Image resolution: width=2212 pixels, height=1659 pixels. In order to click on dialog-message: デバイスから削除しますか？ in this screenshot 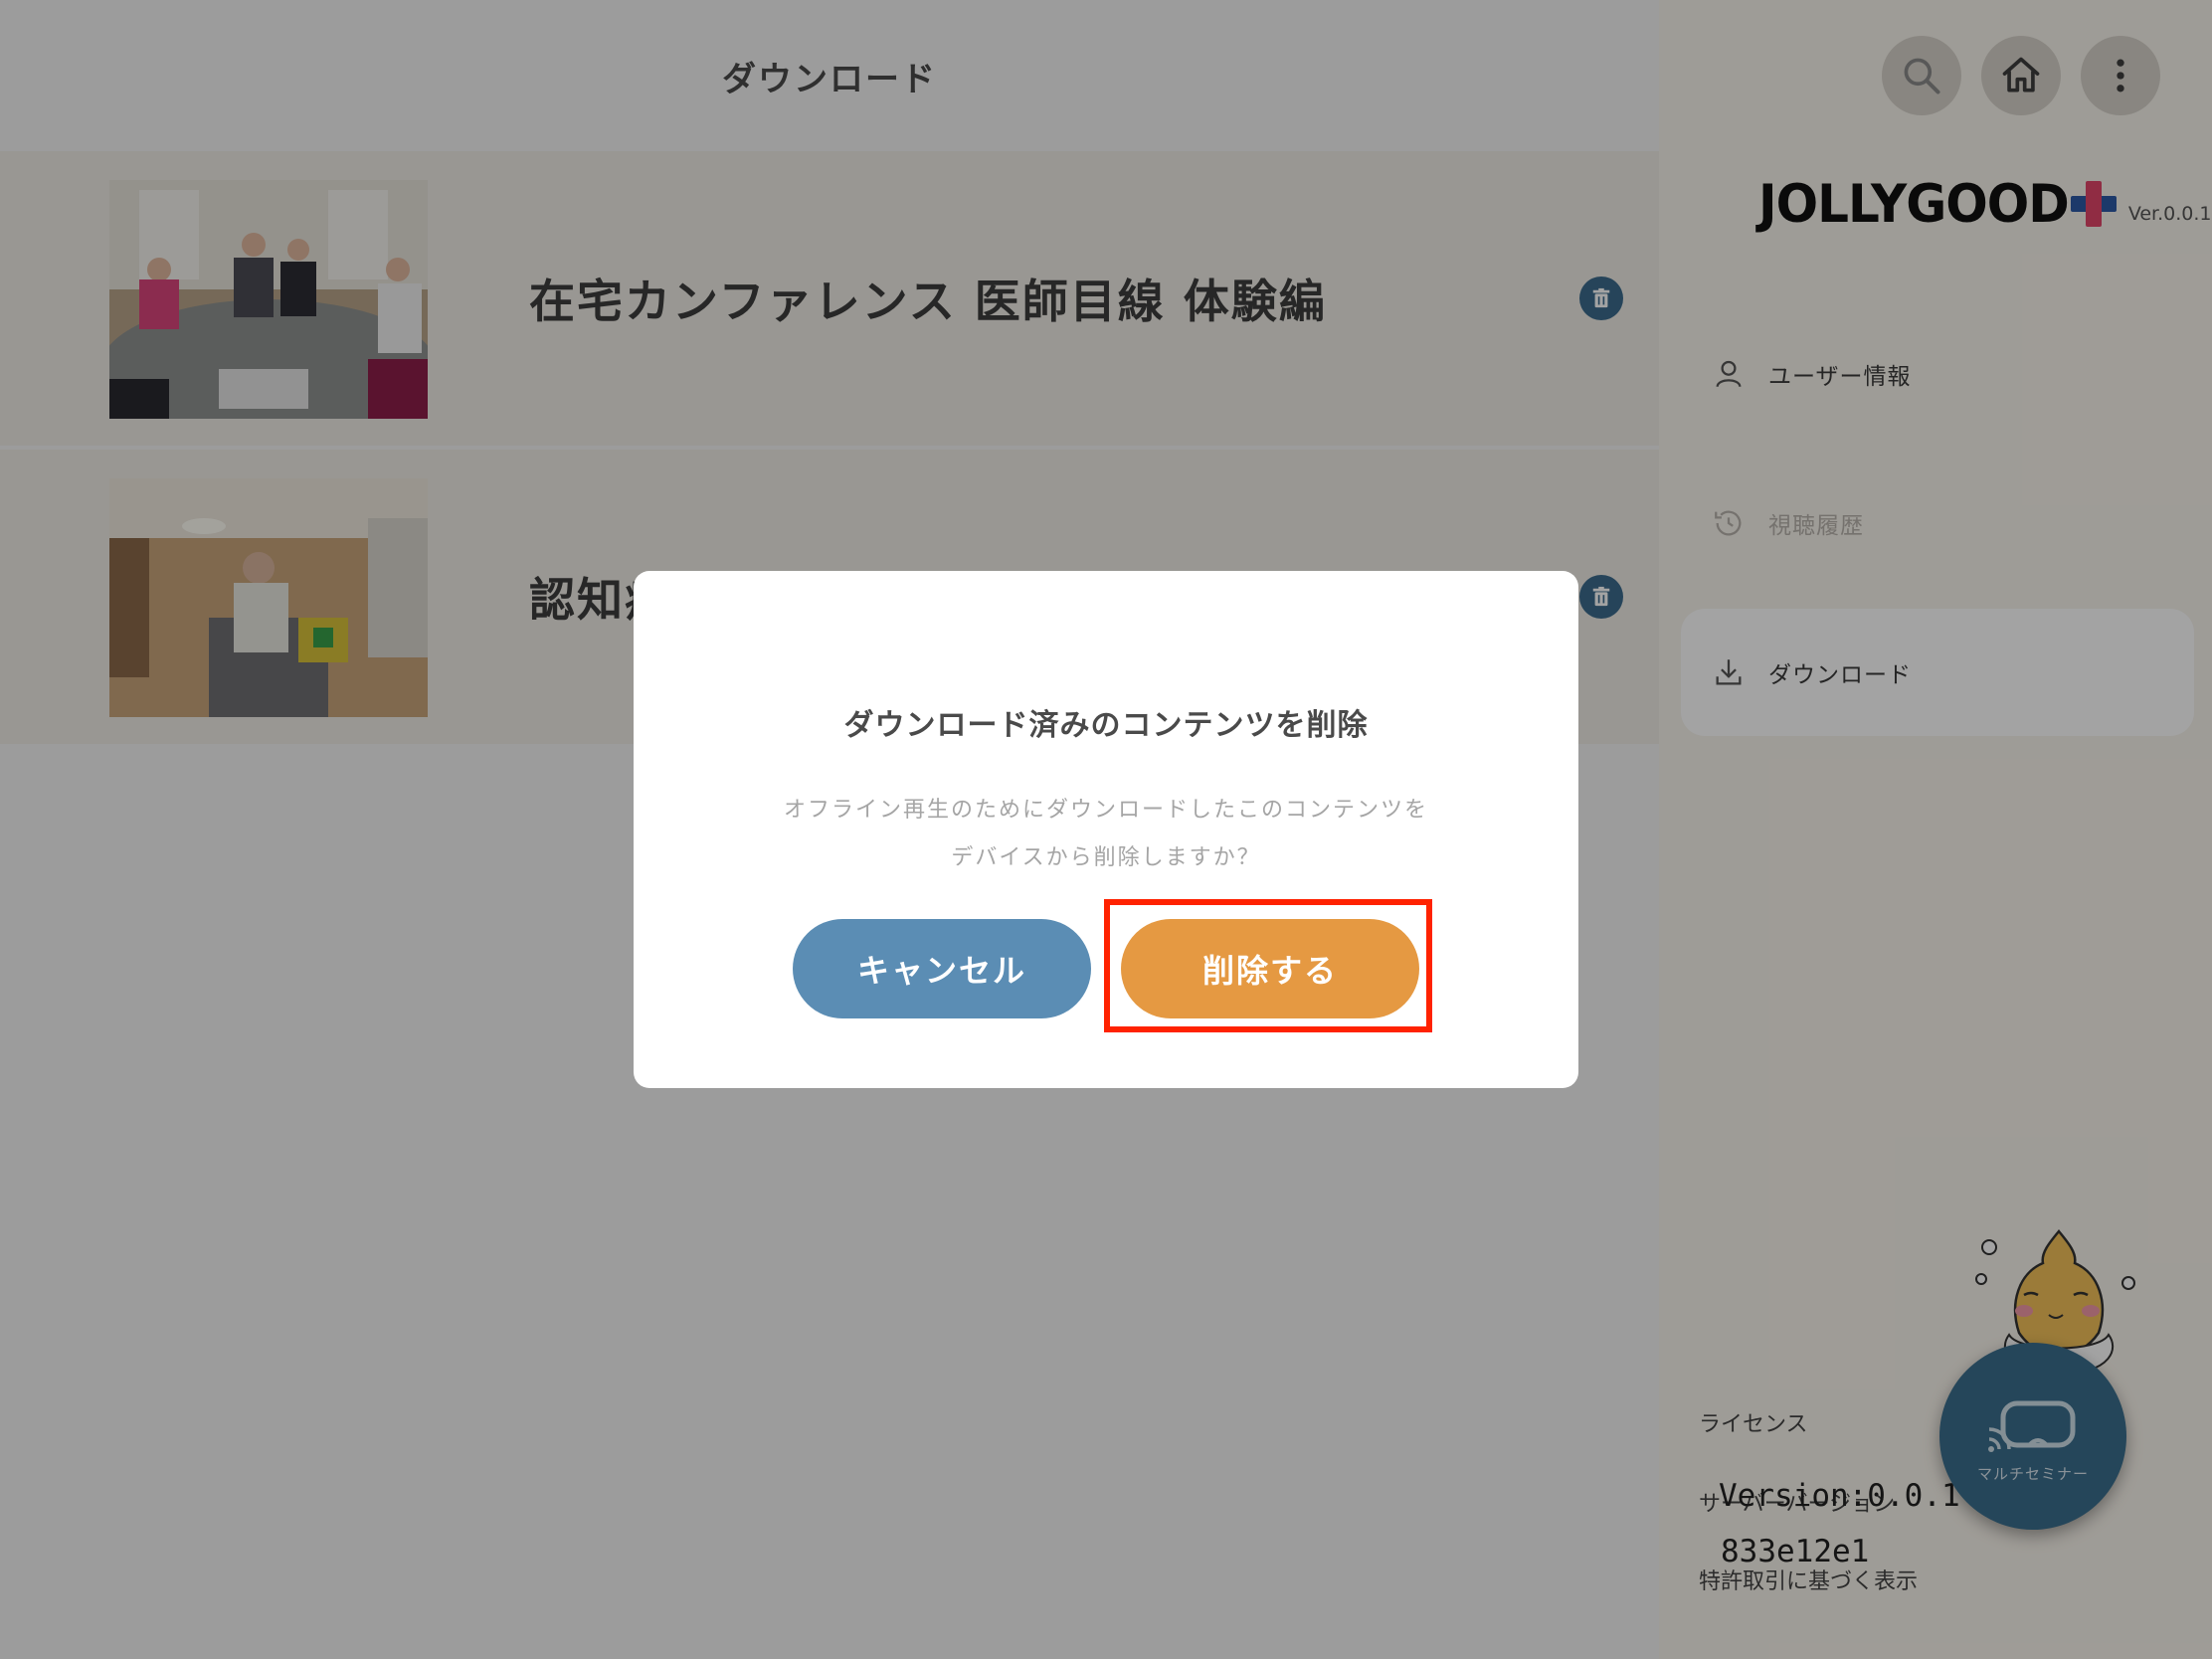, I will do `click(1106, 857)`.